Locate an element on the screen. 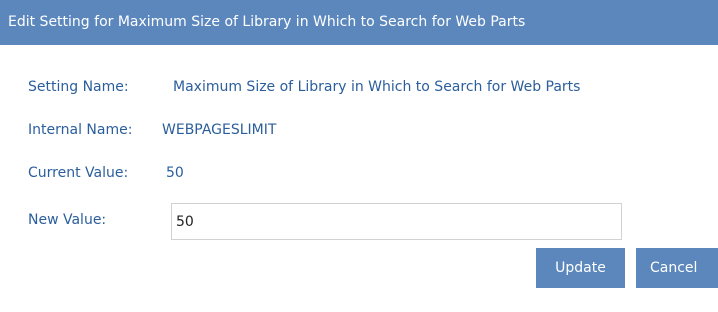 This screenshot has height=312, width=718. current-value-row: Current Value: 50 is located at coordinates (106, 173).